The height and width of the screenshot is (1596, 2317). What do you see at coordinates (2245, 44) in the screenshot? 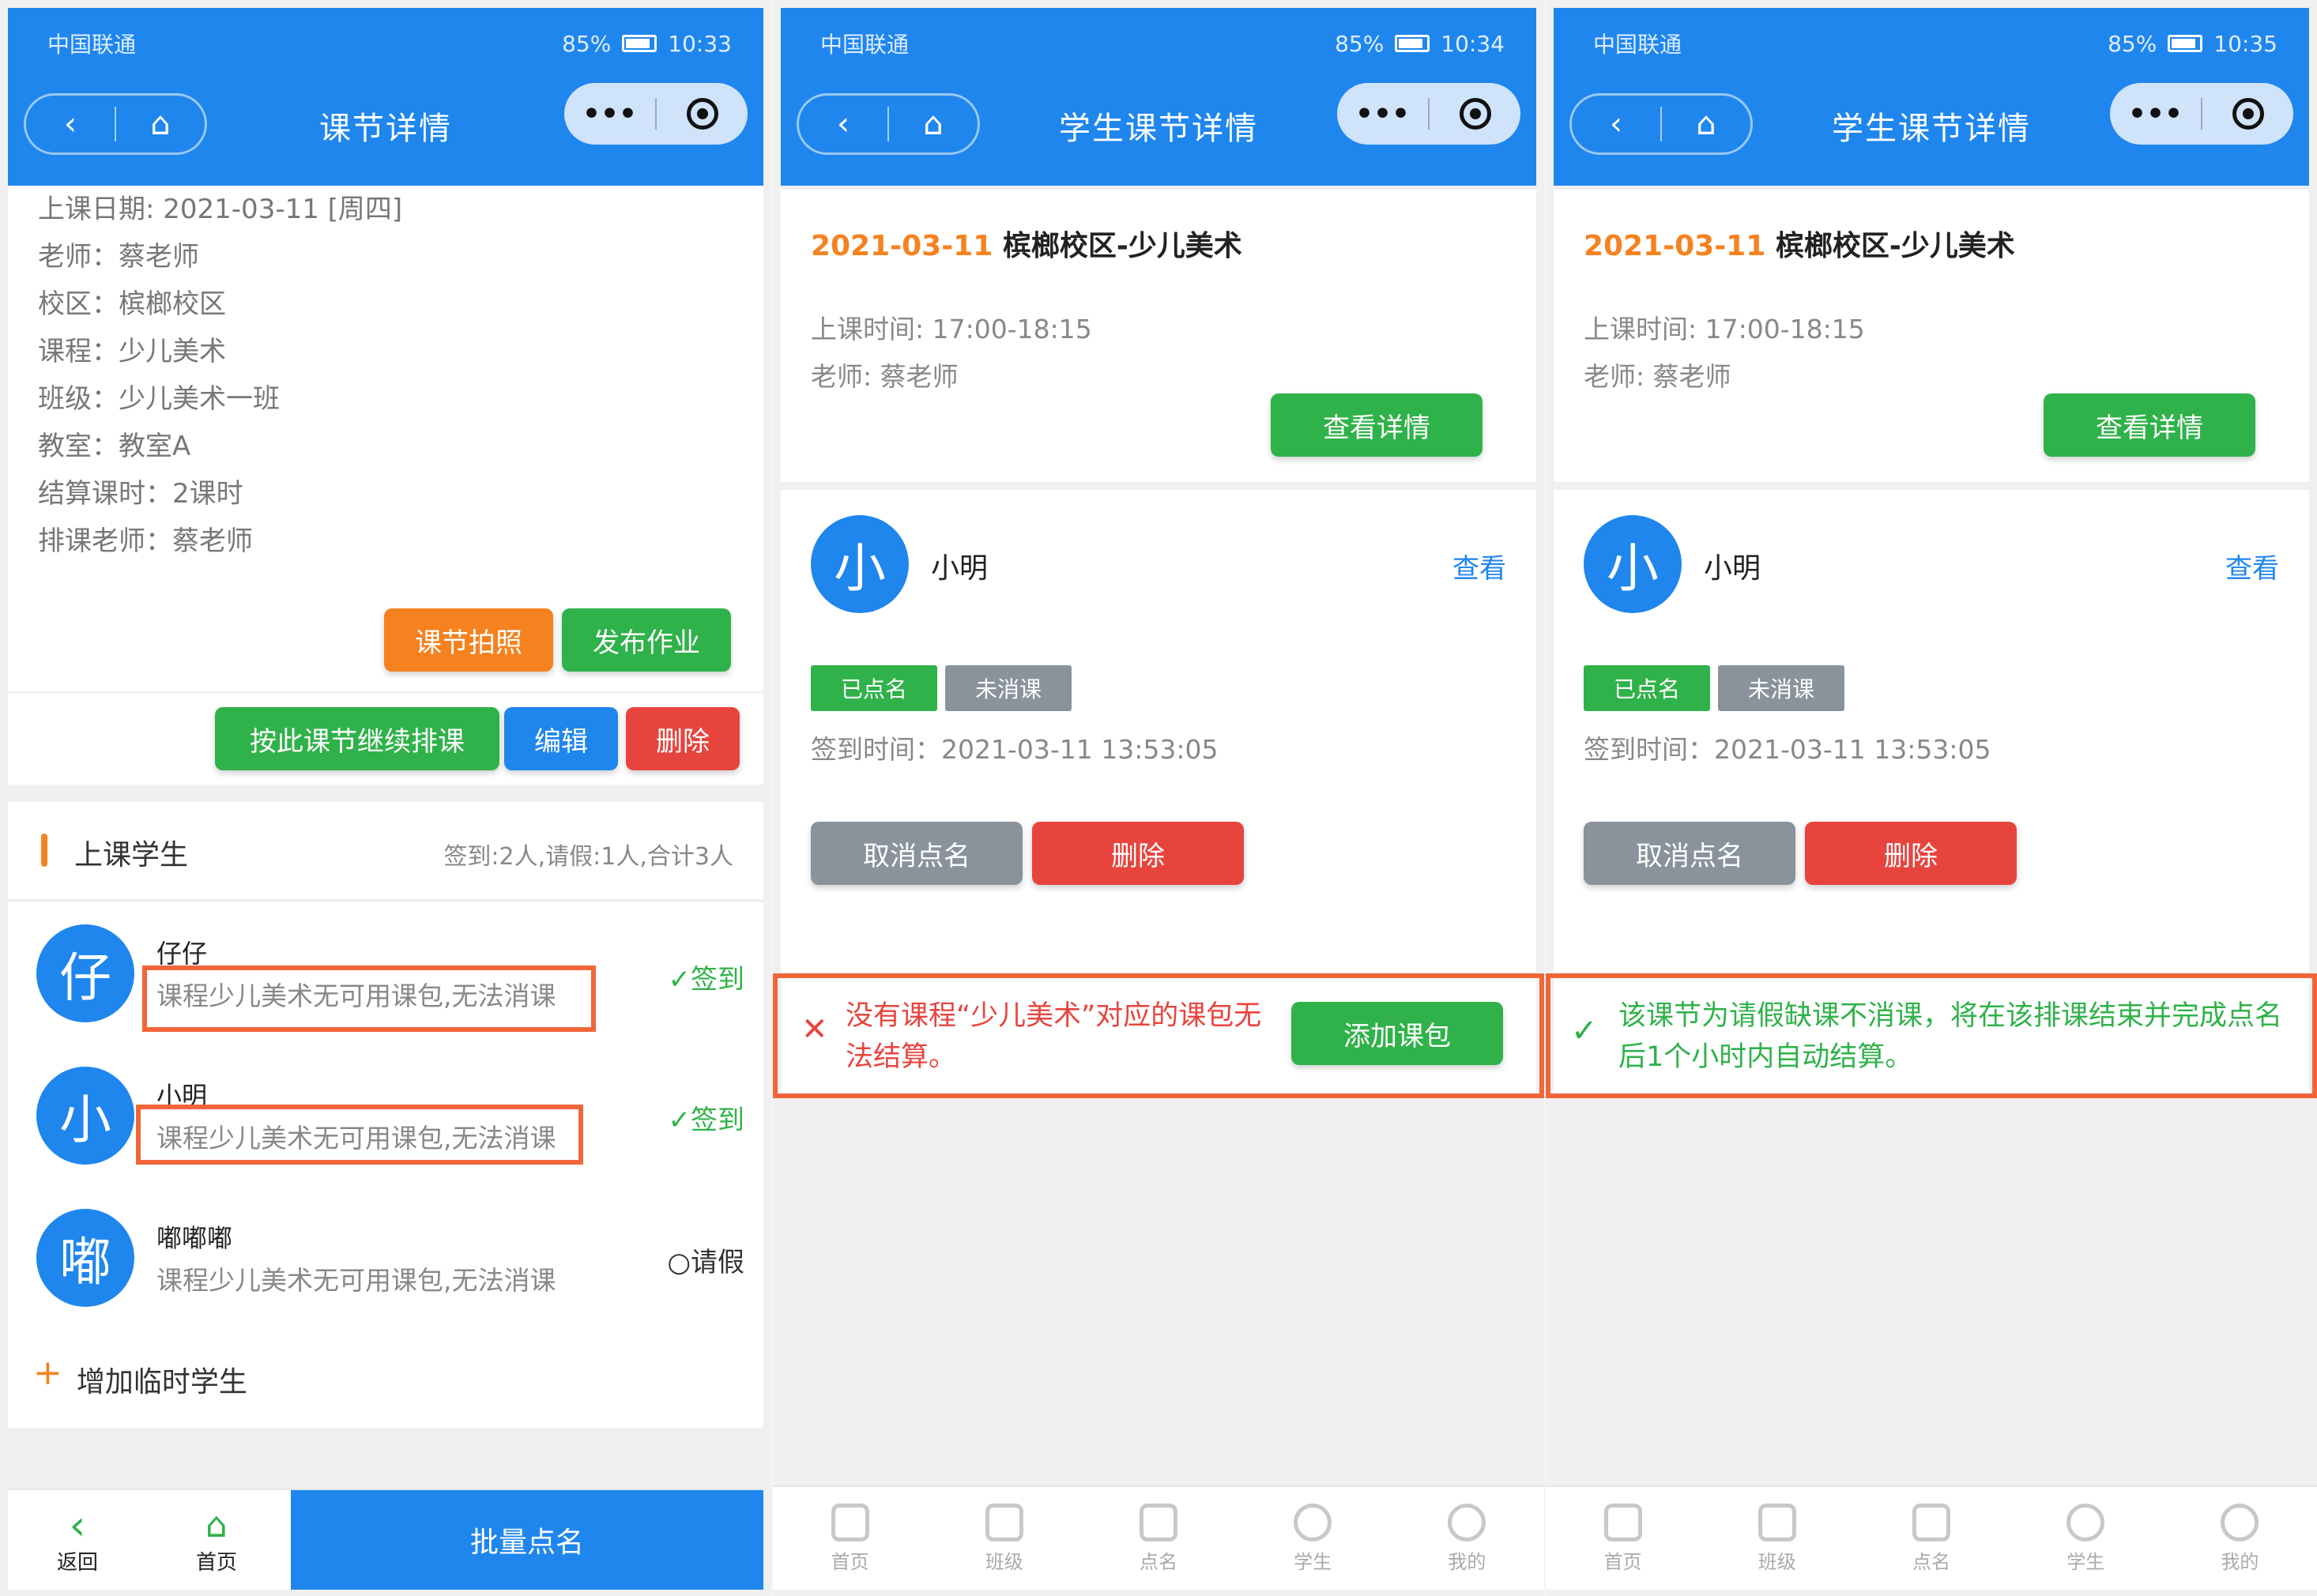
I see `clock: 10:35` at bounding box center [2245, 44].